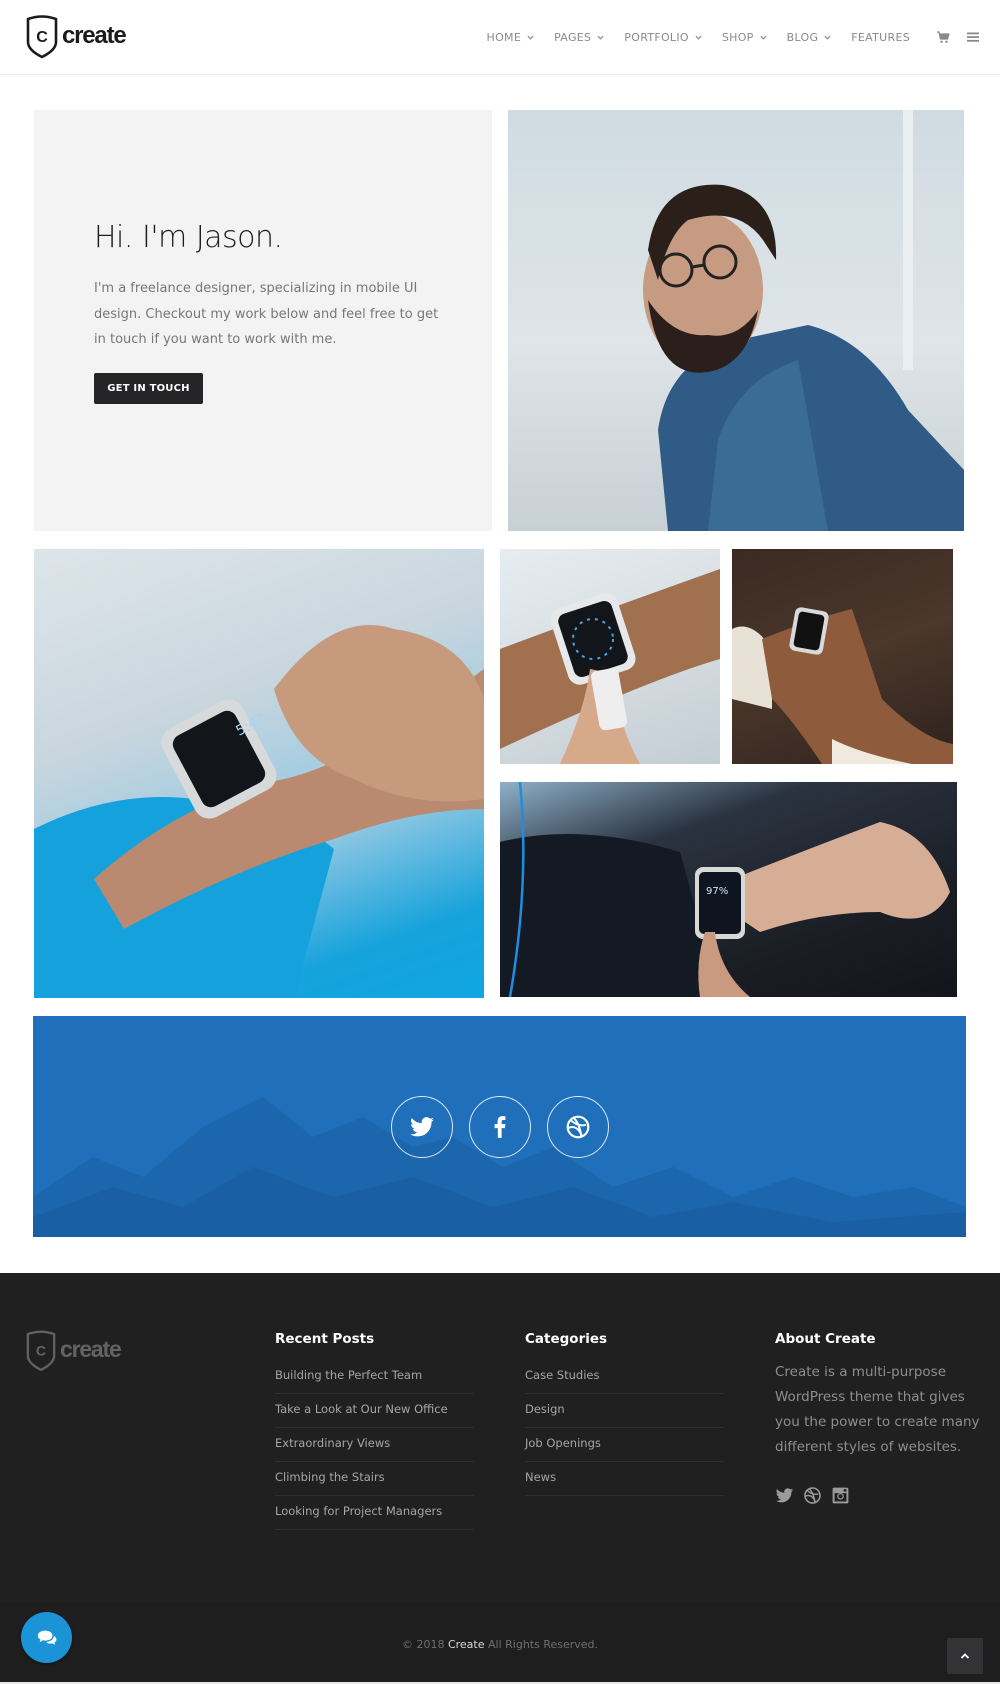  I want to click on copyright-suffix: All Rights Reserved., so click(543, 1644).